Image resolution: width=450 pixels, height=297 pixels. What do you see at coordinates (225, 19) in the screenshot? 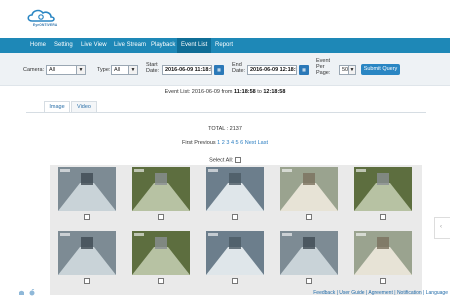
I see `header: EyeONTIVERA` at bounding box center [225, 19].